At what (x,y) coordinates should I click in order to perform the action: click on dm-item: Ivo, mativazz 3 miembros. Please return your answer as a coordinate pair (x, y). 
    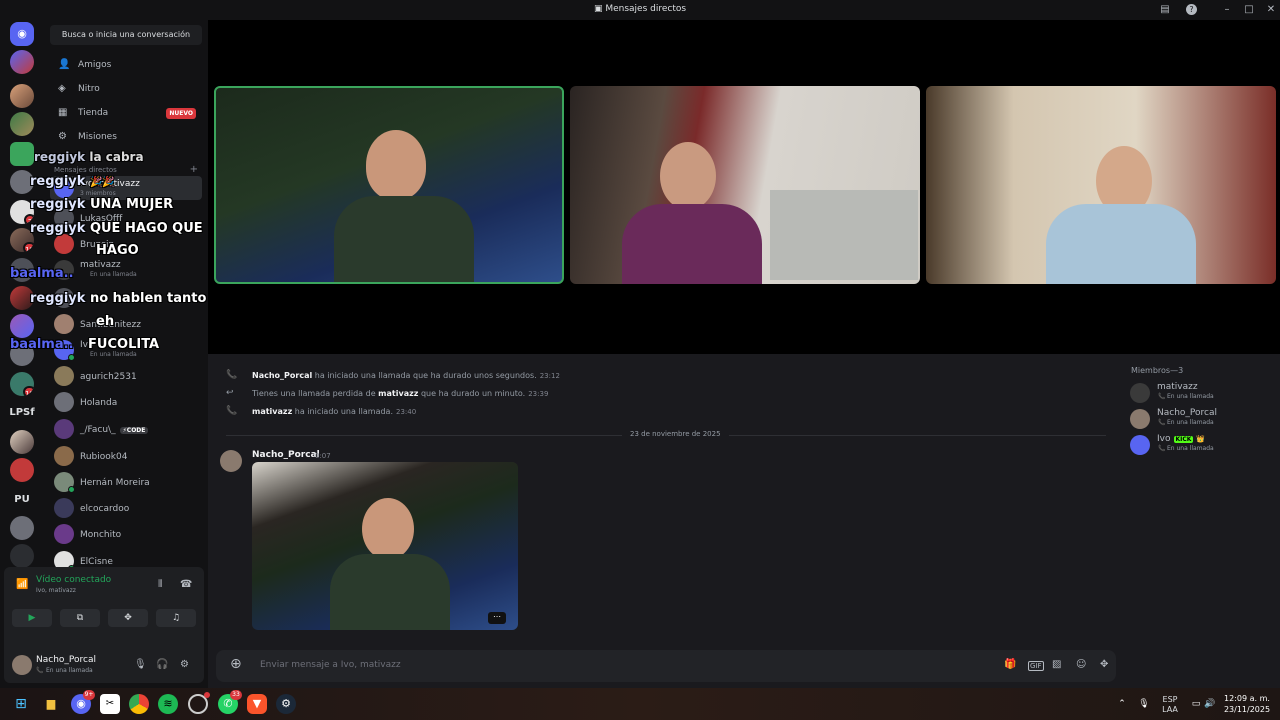
    Looking at the image, I should click on (126, 188).